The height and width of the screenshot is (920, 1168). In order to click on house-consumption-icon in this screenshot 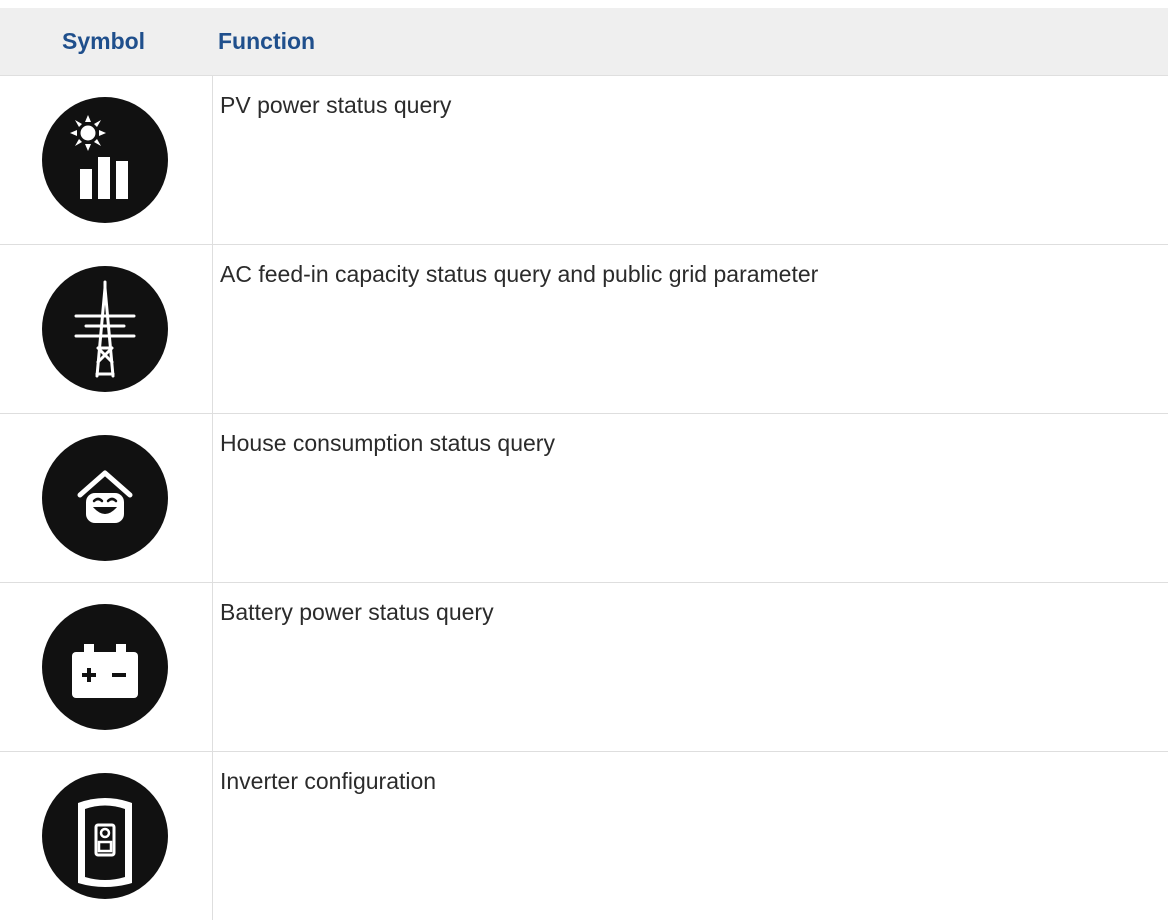, I will do `click(105, 498)`.